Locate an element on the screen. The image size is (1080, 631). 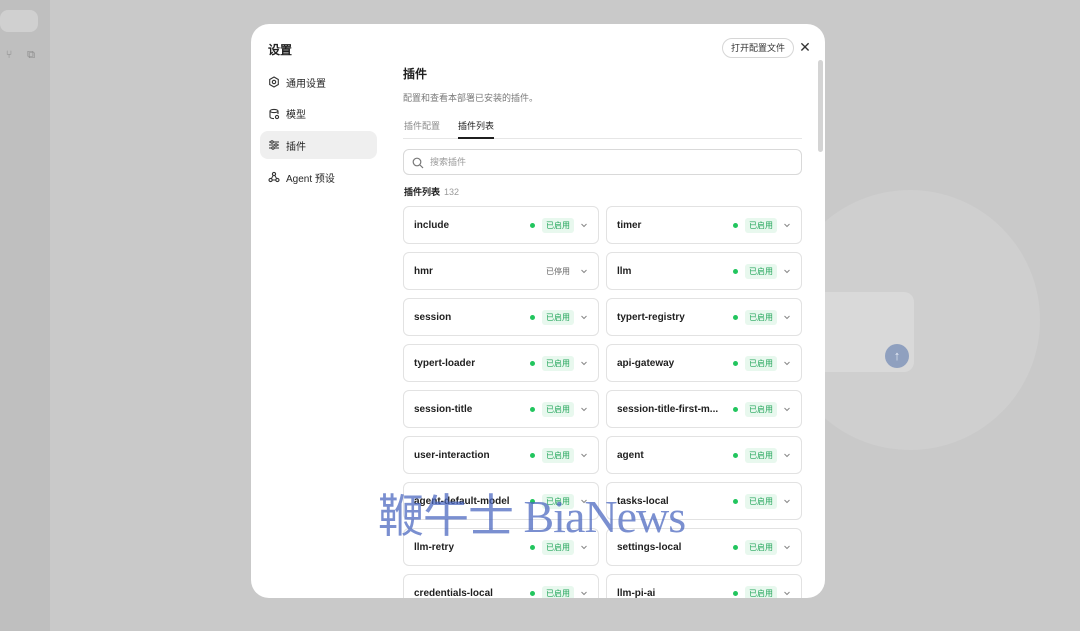
plugin-card: session-title-first-m... 已启用 is located at coordinates (704, 409).